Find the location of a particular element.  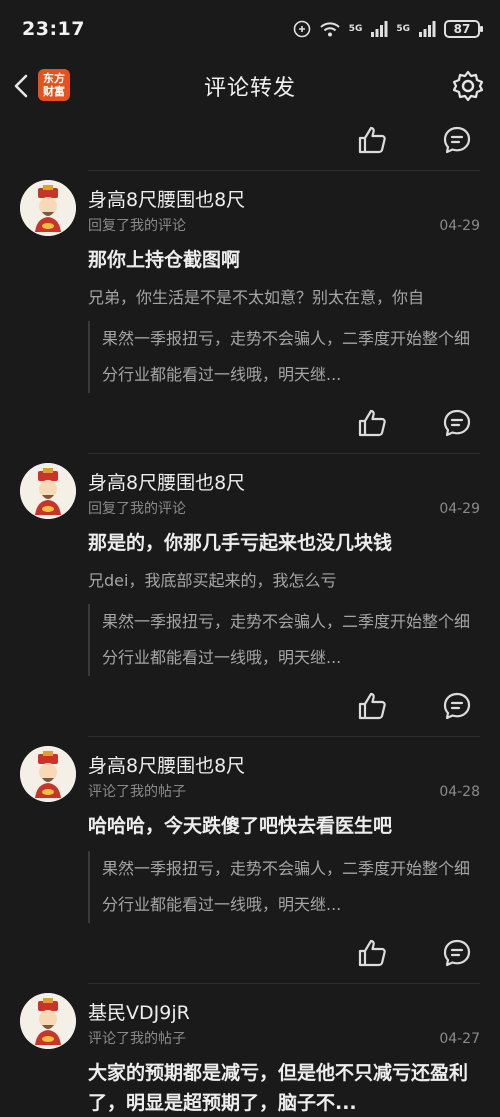

nav-bar: 东方 财富 评论转发 is located at coordinates (250, 86).